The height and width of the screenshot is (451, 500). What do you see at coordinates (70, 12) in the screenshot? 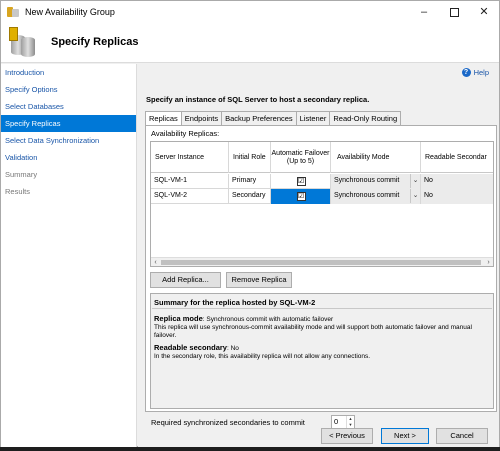
I see `window-title: New Availability Group` at bounding box center [70, 12].